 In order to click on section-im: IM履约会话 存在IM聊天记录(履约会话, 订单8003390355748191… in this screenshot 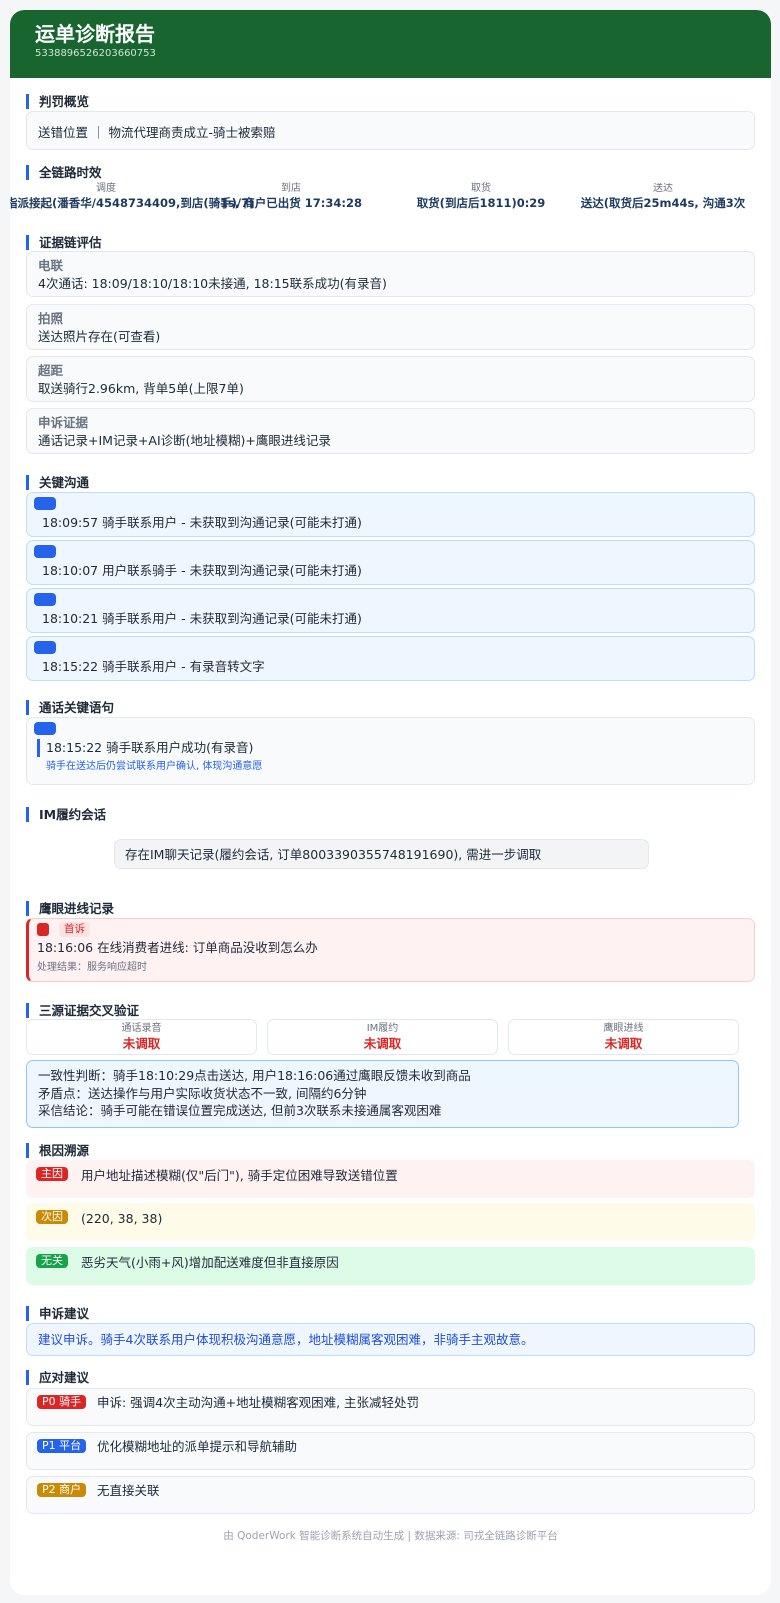, I will do `click(390, 847)`.